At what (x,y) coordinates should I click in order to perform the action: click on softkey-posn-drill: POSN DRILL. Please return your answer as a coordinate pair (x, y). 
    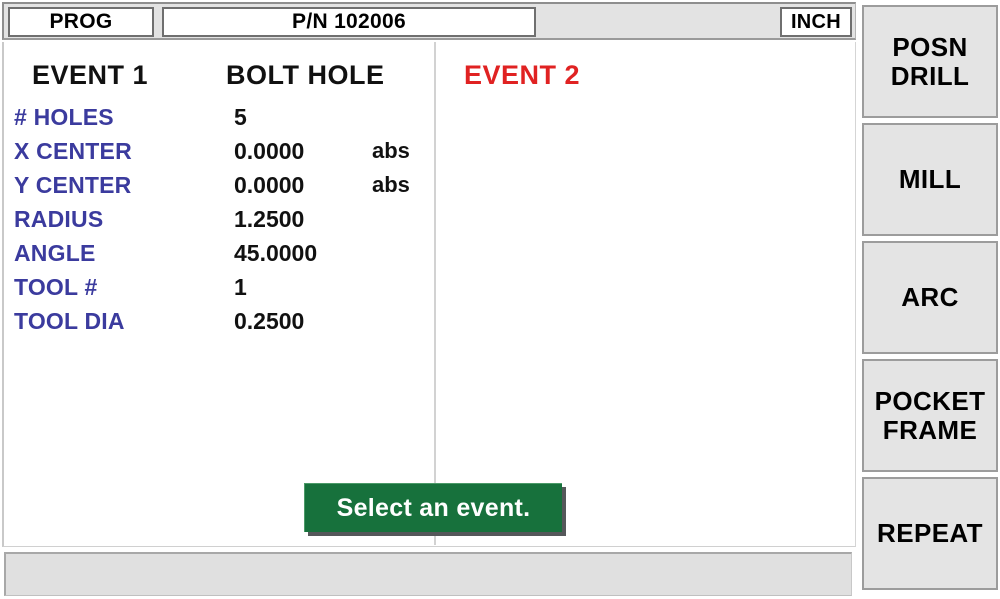
    Looking at the image, I should click on (930, 61).